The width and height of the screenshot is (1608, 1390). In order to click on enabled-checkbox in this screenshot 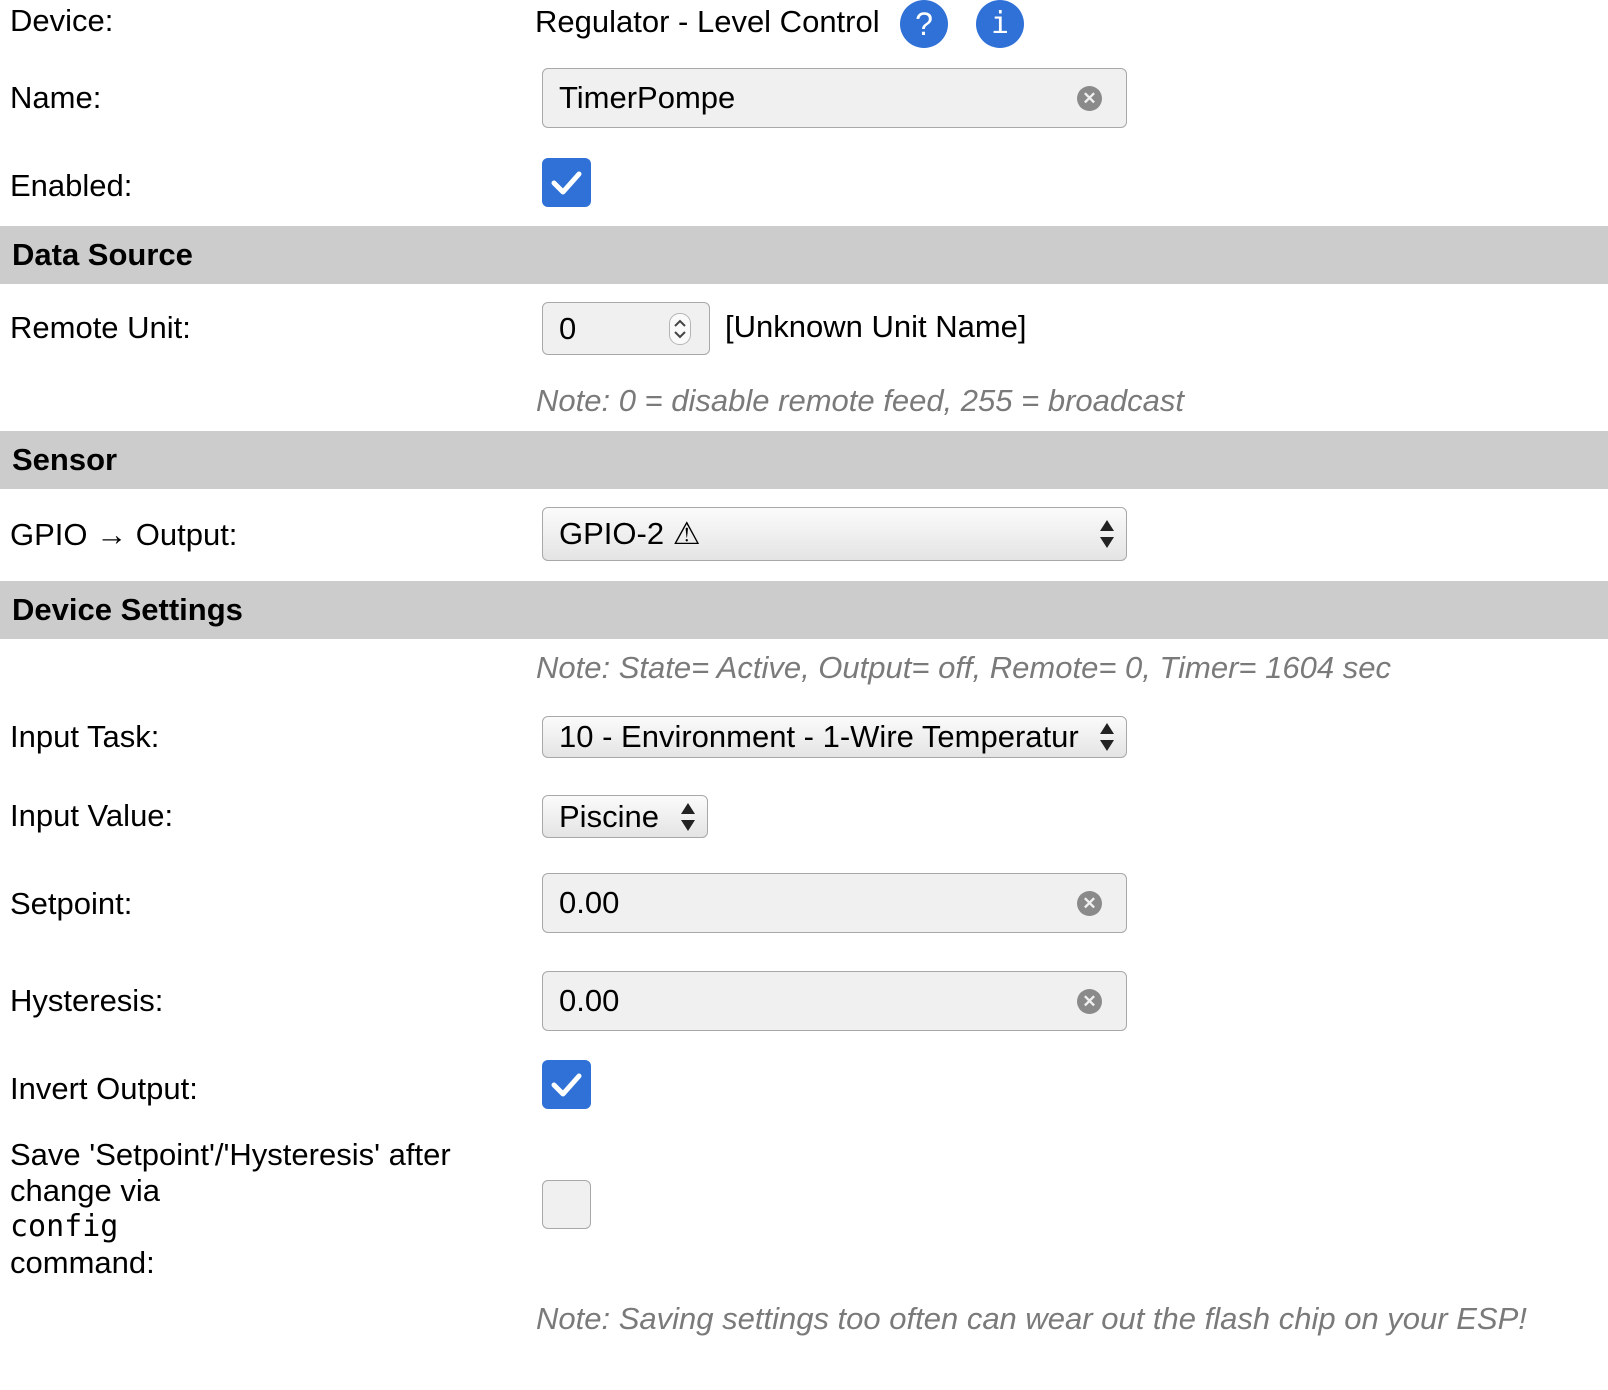, I will do `click(566, 182)`.